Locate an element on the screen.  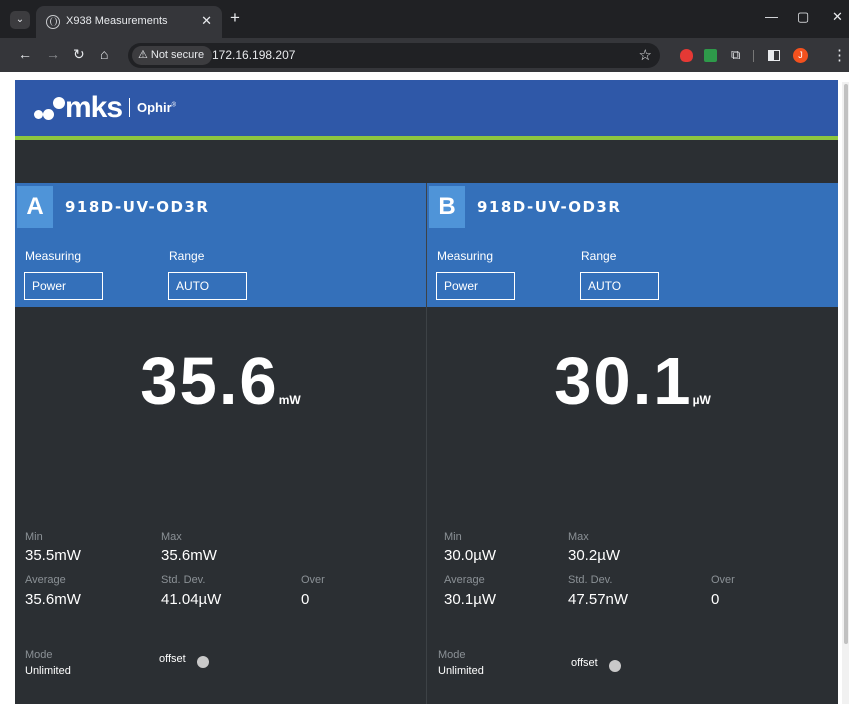
scrollbar-thumb is located at coordinates (846, 364).